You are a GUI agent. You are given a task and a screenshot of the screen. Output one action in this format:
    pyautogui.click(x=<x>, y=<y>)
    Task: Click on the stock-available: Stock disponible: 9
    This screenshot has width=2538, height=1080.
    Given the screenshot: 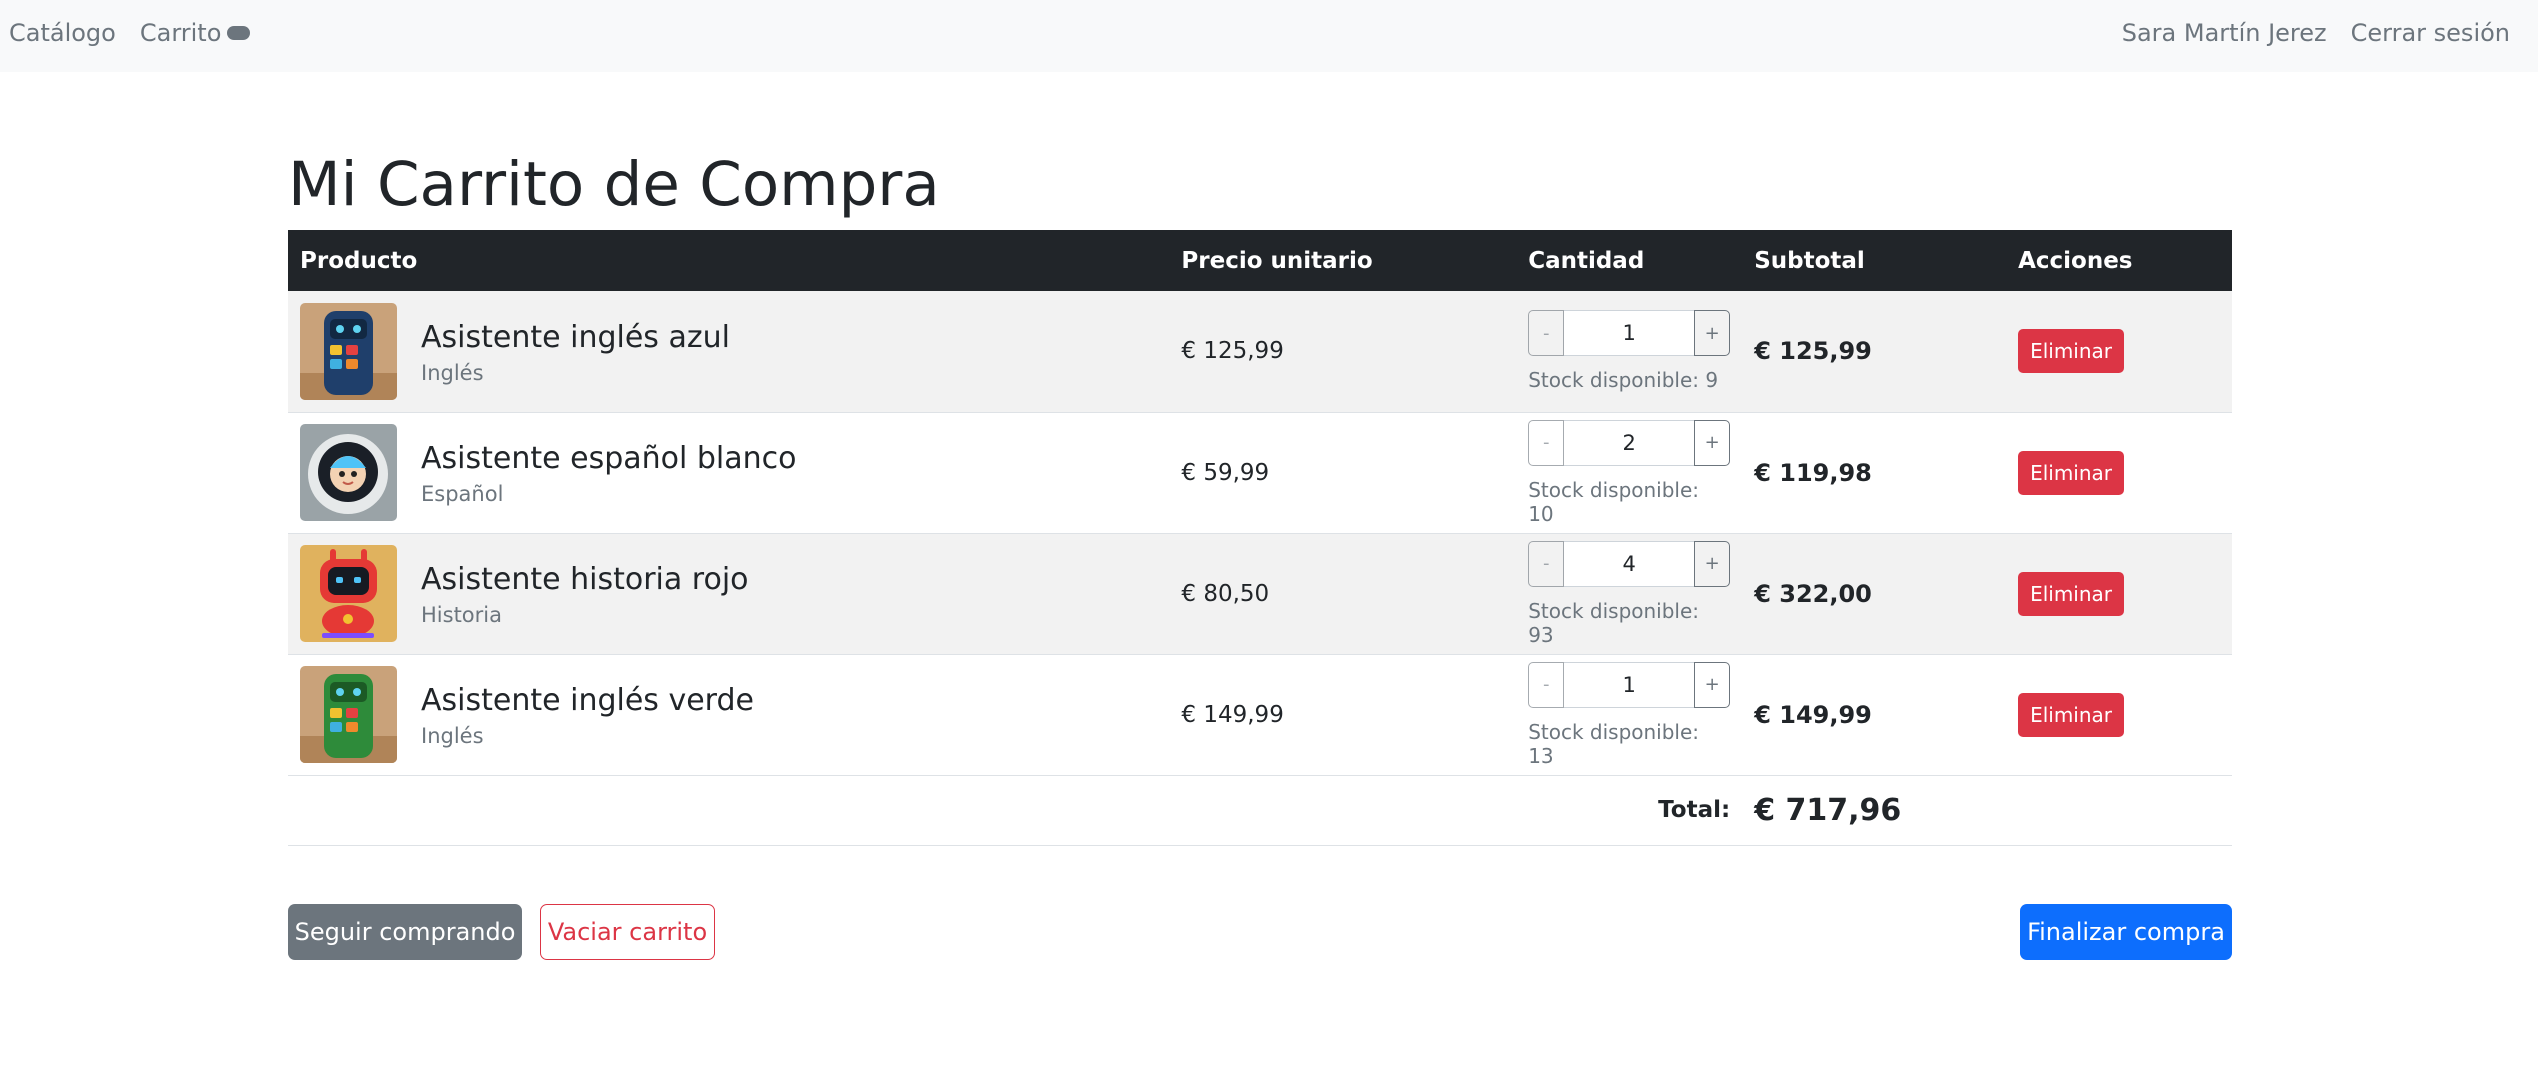 What is the action you would take?
    pyautogui.click(x=1623, y=380)
    